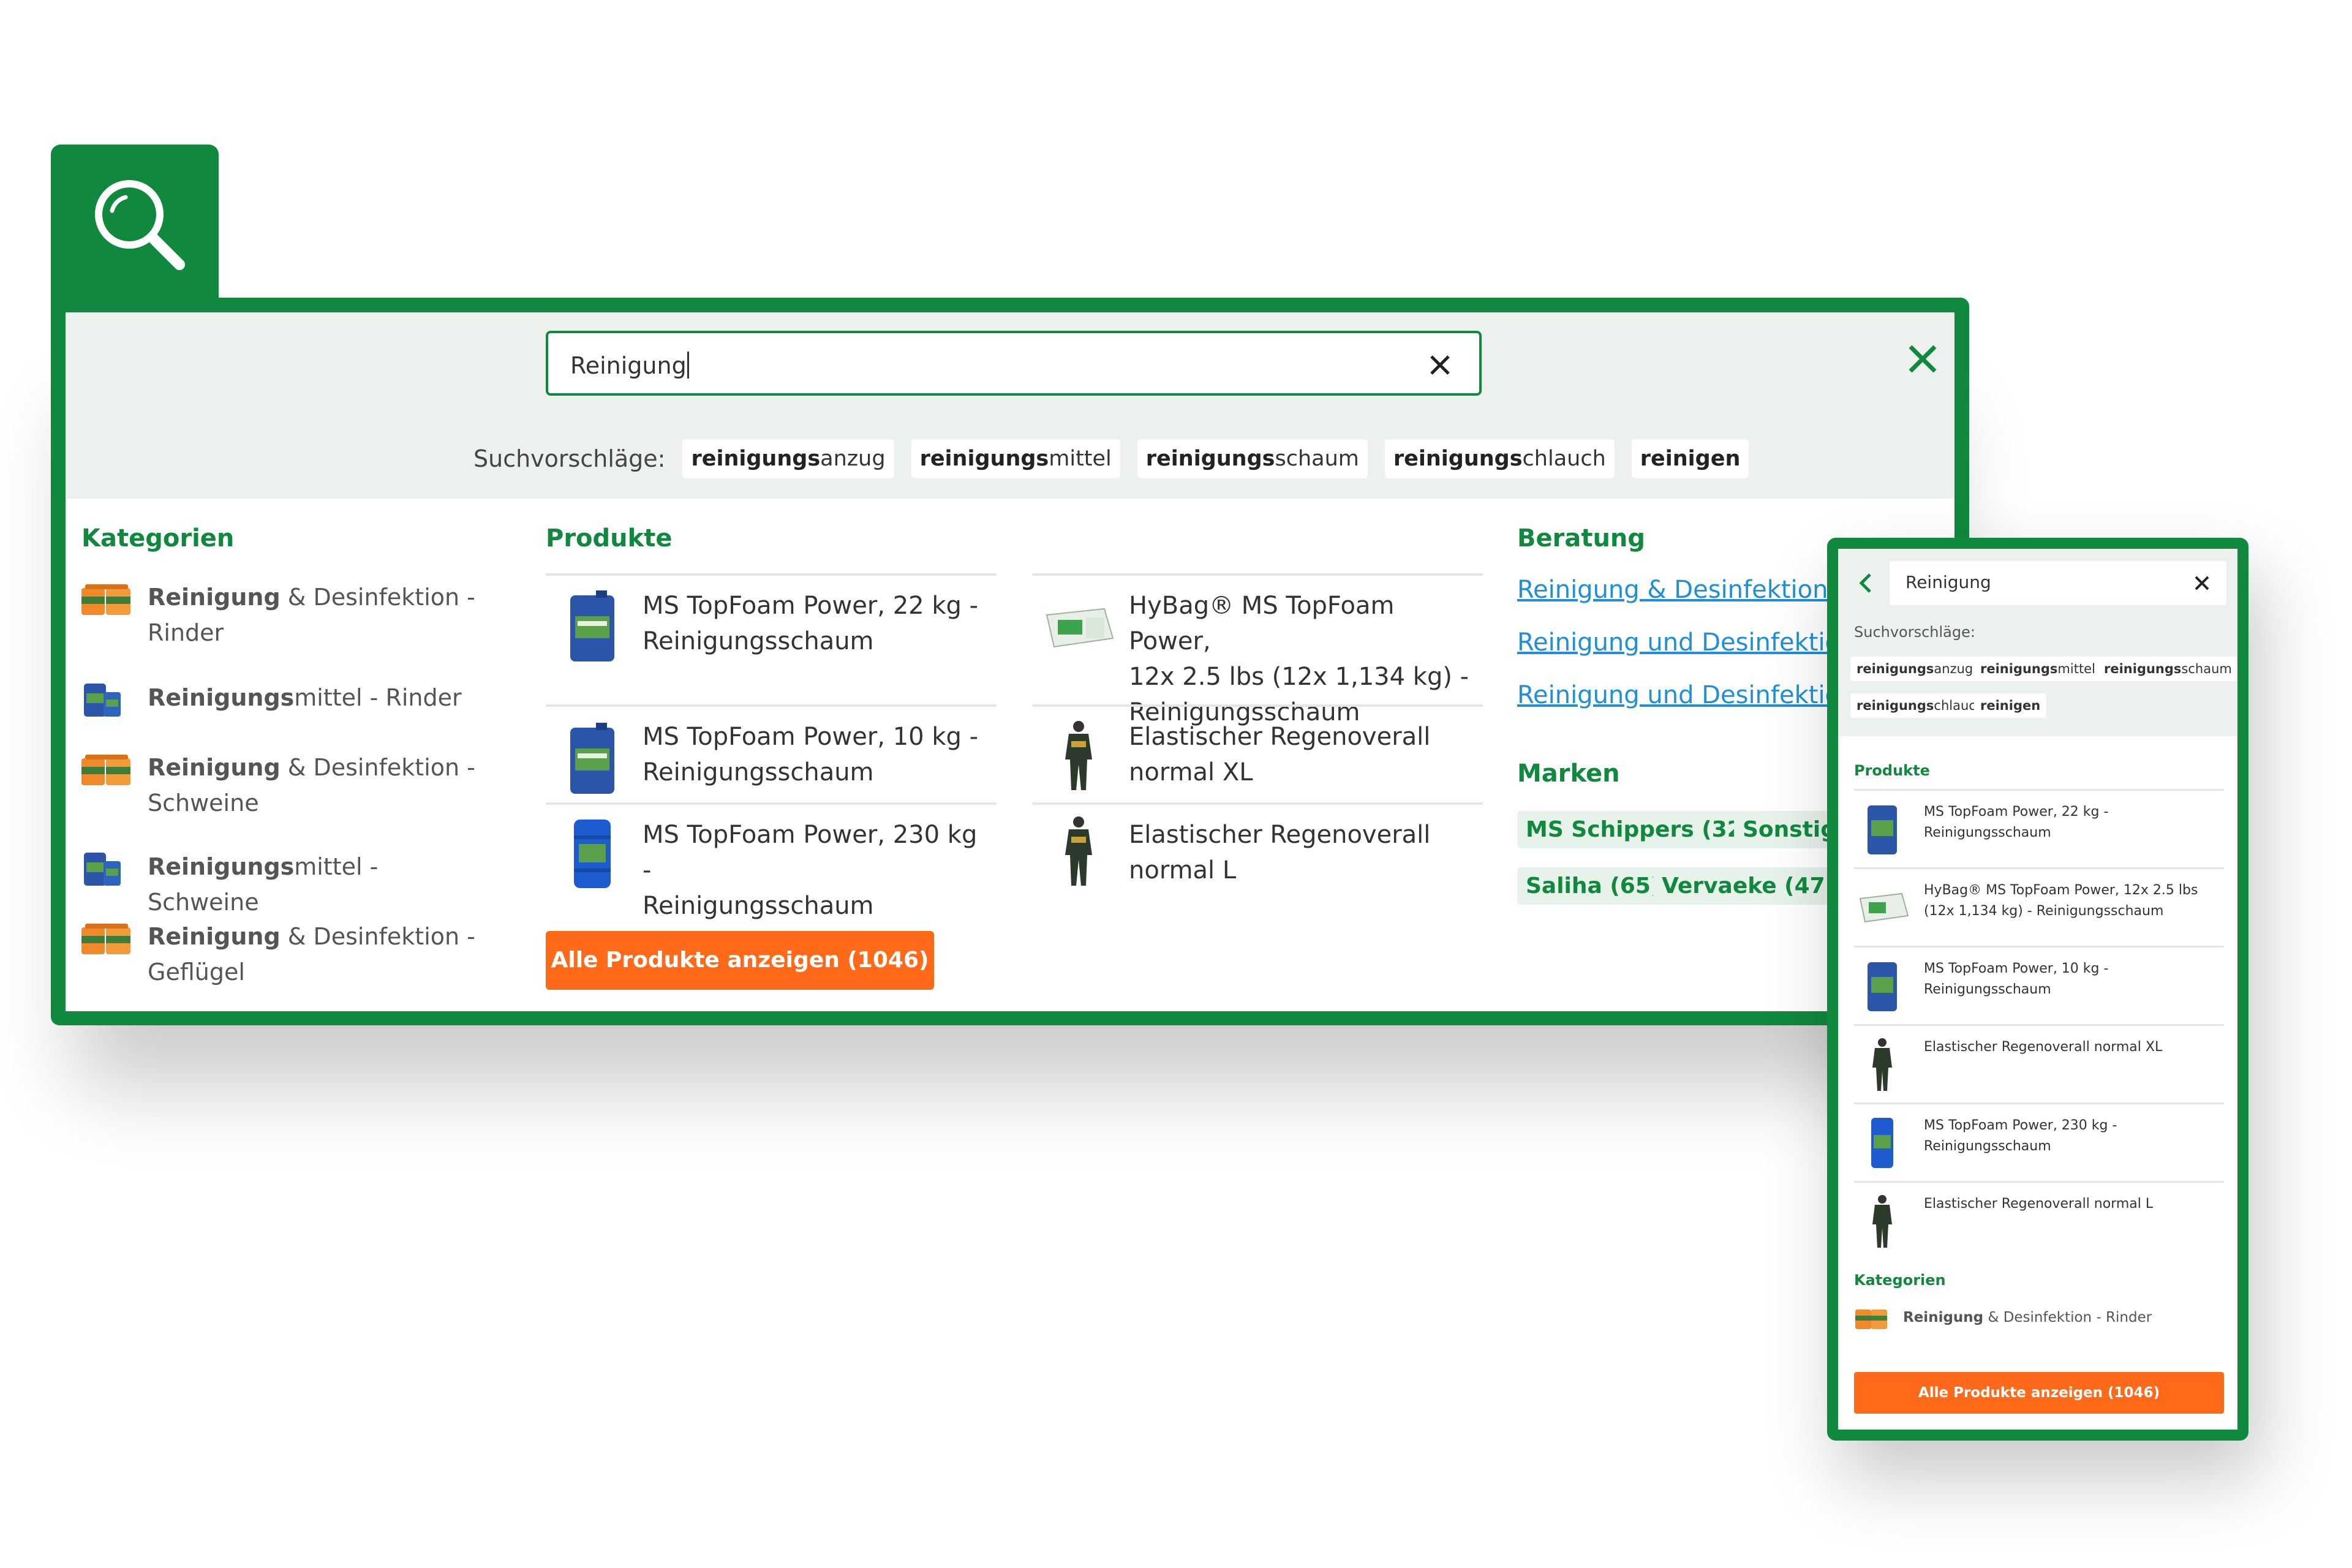 The height and width of the screenshot is (1568, 2352). I want to click on mobile-search-query: Reinigung, so click(1948, 582).